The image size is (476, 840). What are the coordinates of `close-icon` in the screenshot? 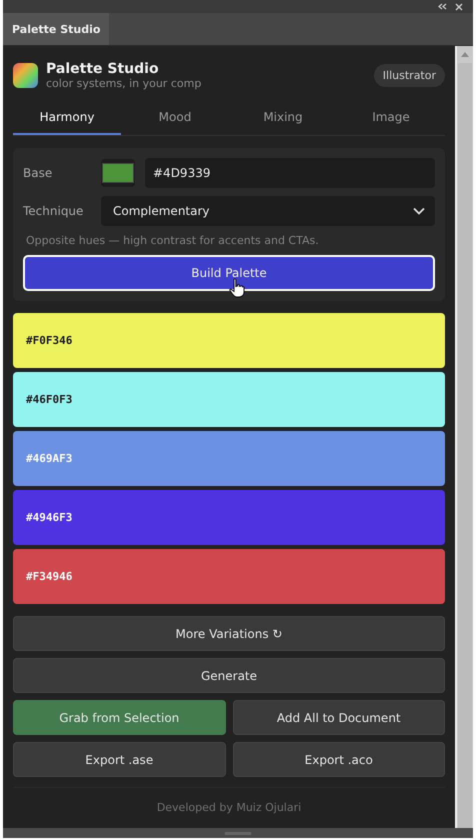 It's located at (459, 6).